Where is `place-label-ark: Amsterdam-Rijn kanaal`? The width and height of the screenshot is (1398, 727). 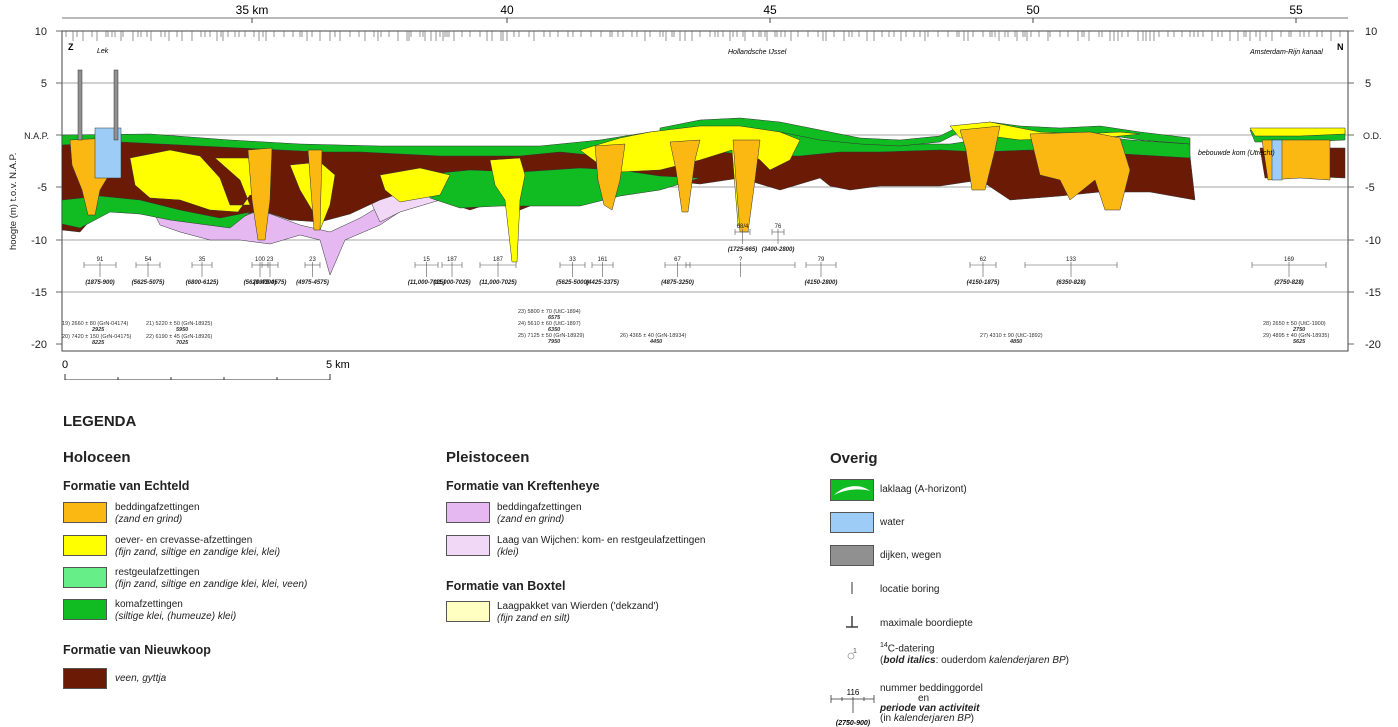
place-label-ark: Amsterdam-Rijn kanaal is located at coordinates (1286, 52).